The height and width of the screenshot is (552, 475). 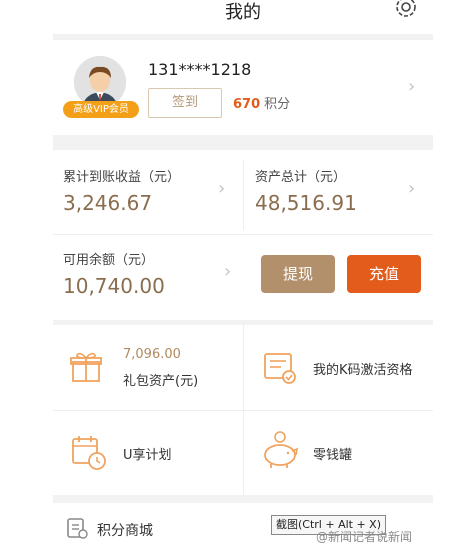 I want to click on phone-number: 131****1218, so click(x=200, y=69).